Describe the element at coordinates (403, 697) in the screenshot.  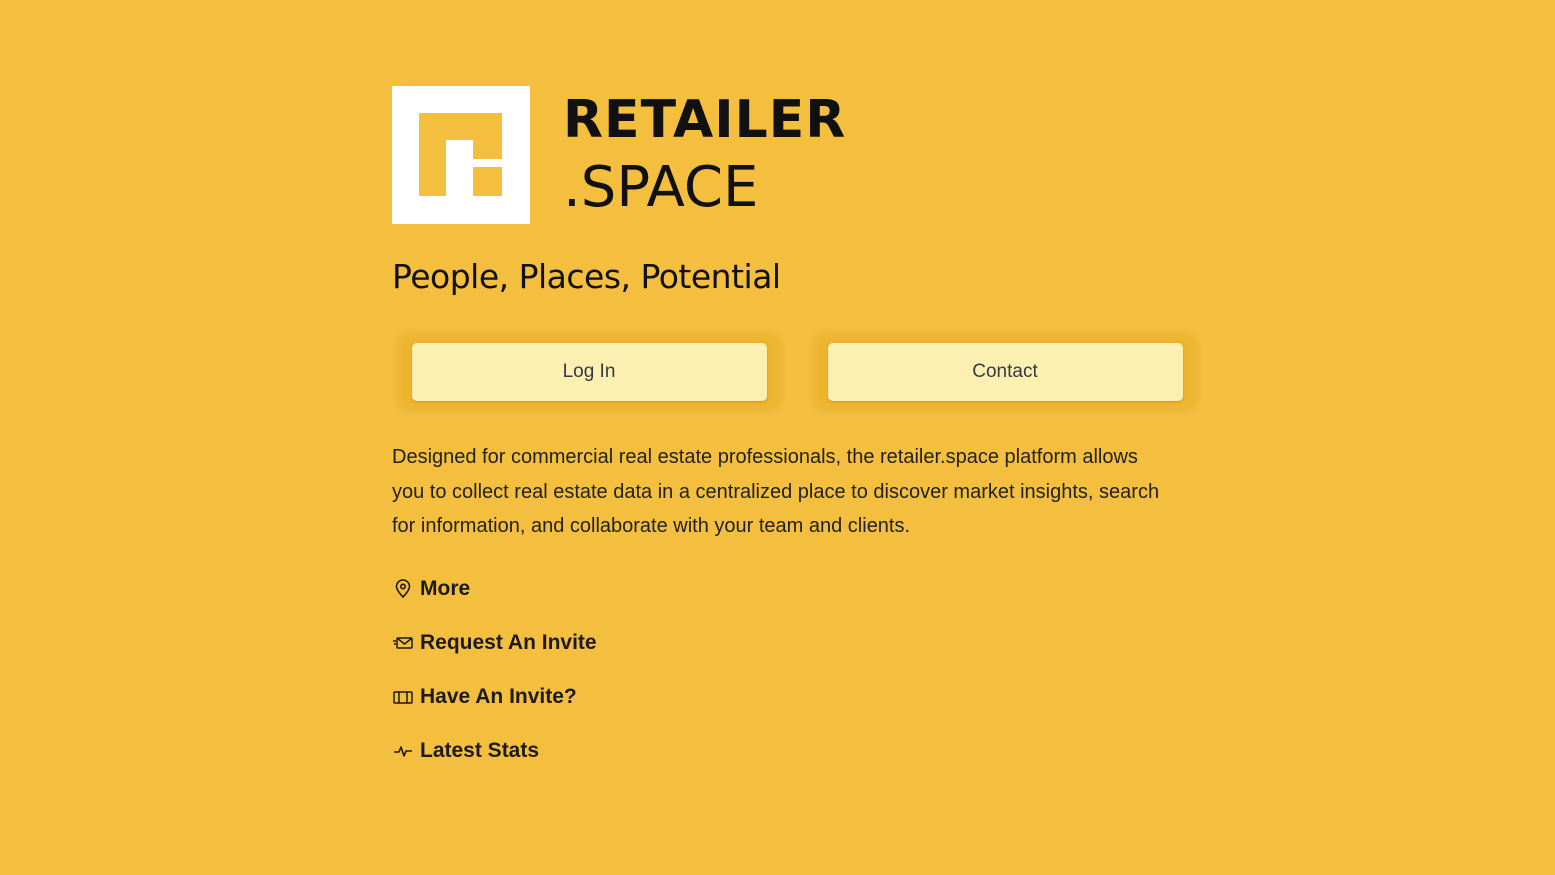
I see `ticket-icon` at that location.